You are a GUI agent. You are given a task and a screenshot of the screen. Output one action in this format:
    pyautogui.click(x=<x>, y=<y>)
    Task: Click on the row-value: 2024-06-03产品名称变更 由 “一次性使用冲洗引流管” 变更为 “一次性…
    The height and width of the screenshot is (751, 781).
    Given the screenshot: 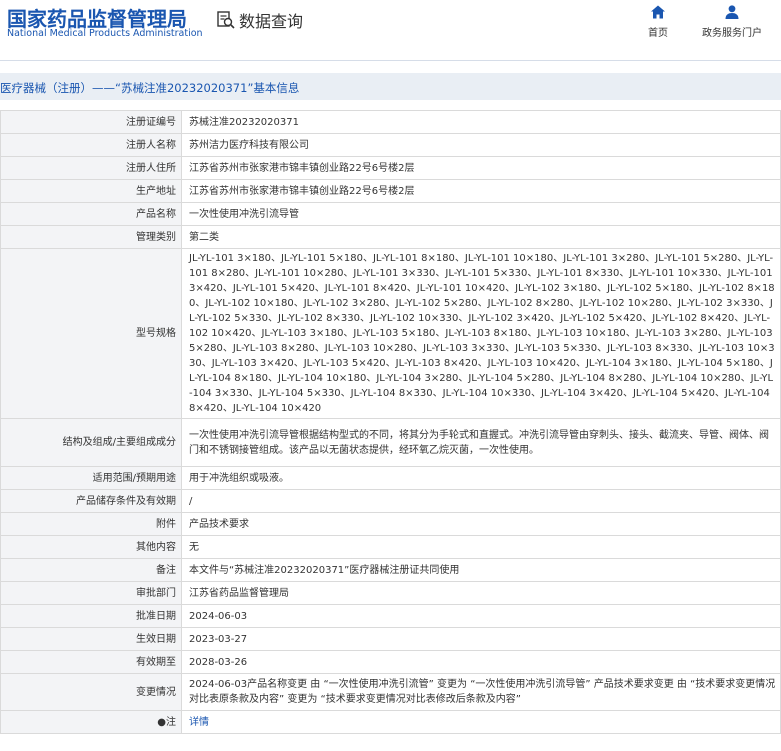 What is the action you would take?
    pyautogui.click(x=481, y=692)
    